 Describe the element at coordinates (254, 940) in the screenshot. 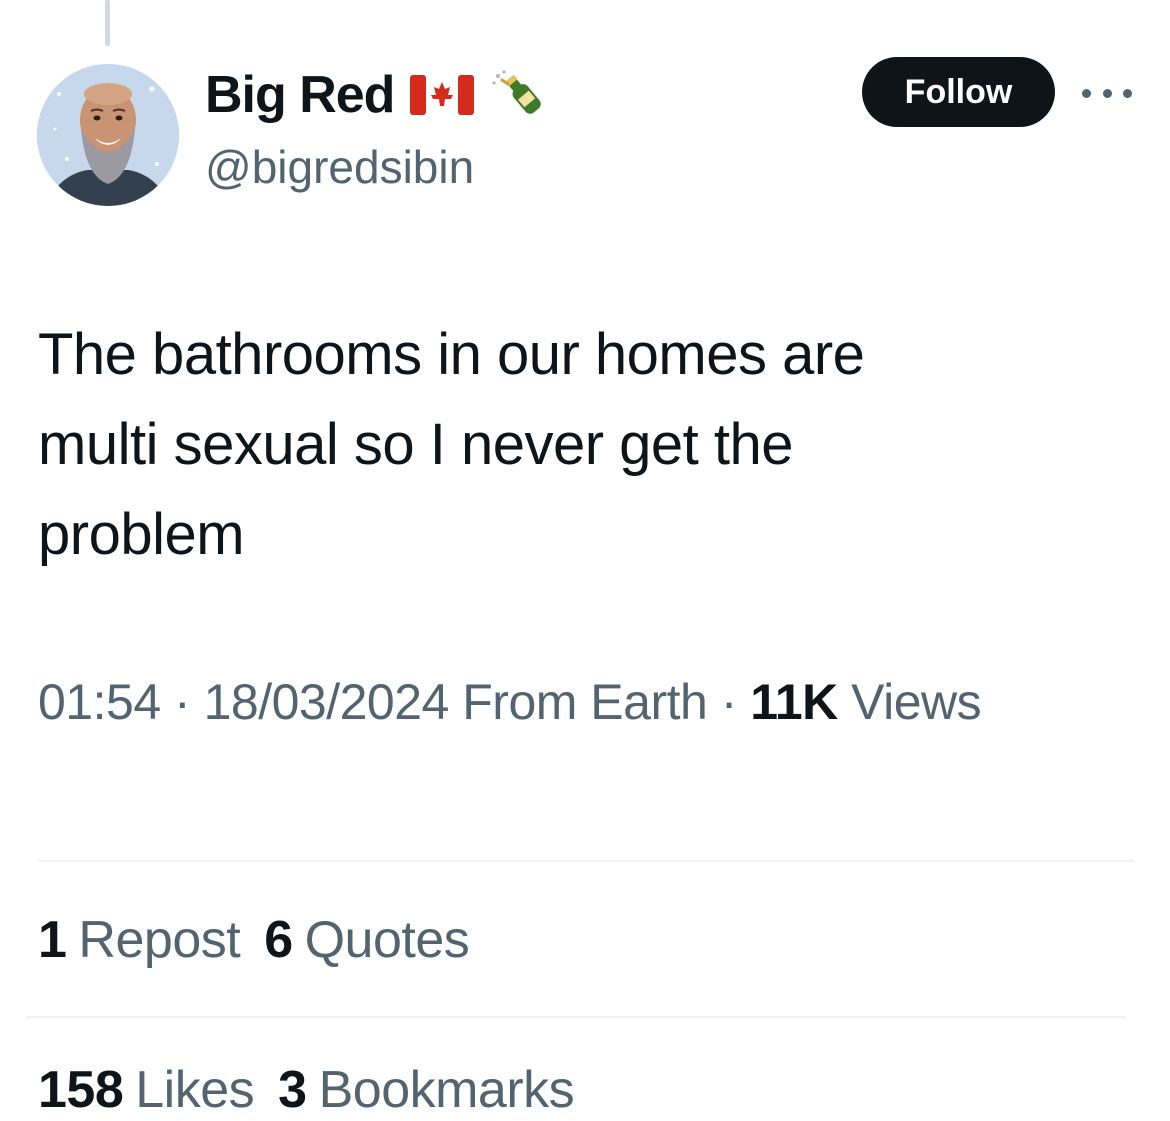

I see `engagement-row-reposts: 1 Repost 6 Quotes` at that location.